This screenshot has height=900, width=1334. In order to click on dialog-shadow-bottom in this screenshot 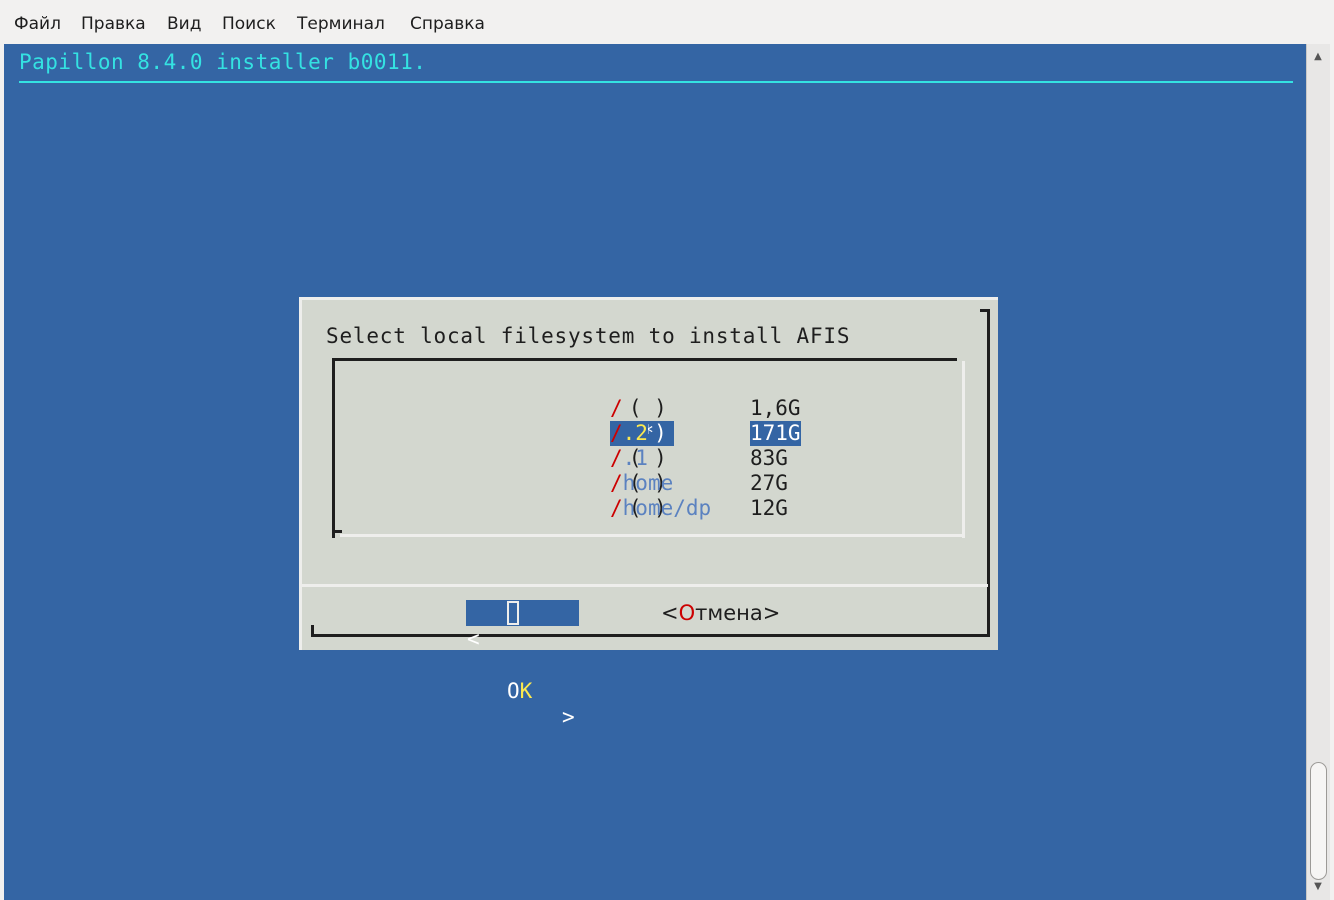, I will do `click(650, 635)`.